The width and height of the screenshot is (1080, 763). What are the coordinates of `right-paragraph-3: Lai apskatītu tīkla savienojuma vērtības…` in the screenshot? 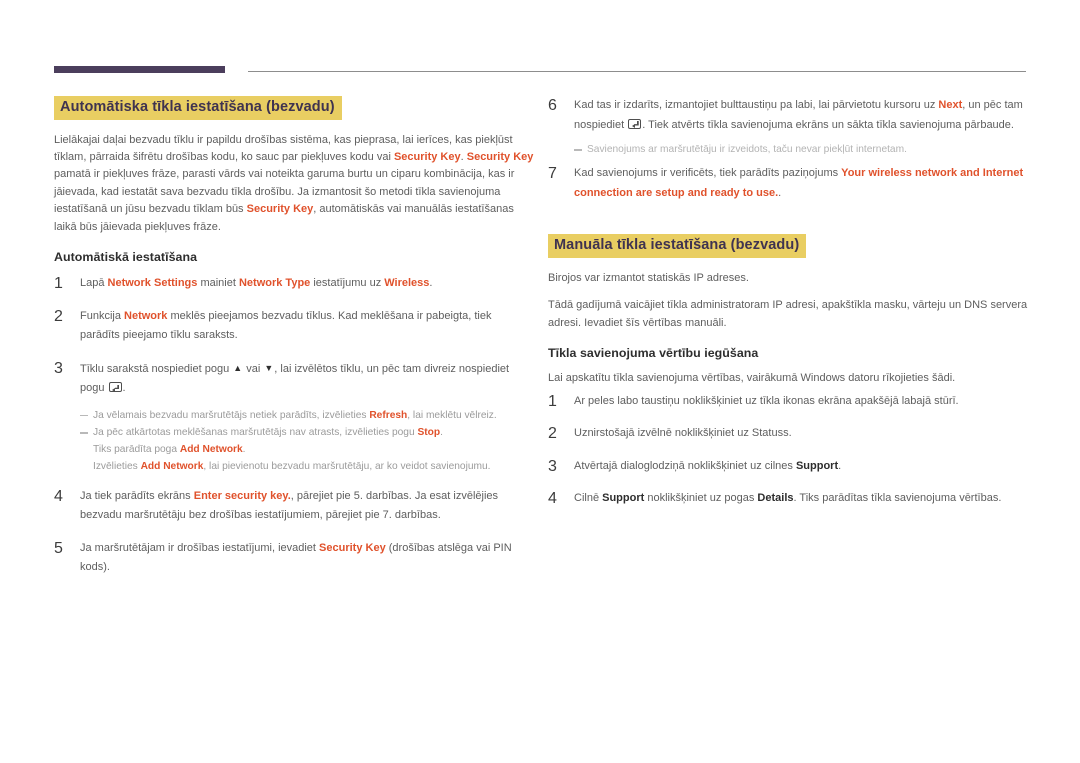 It's located at (752, 378).